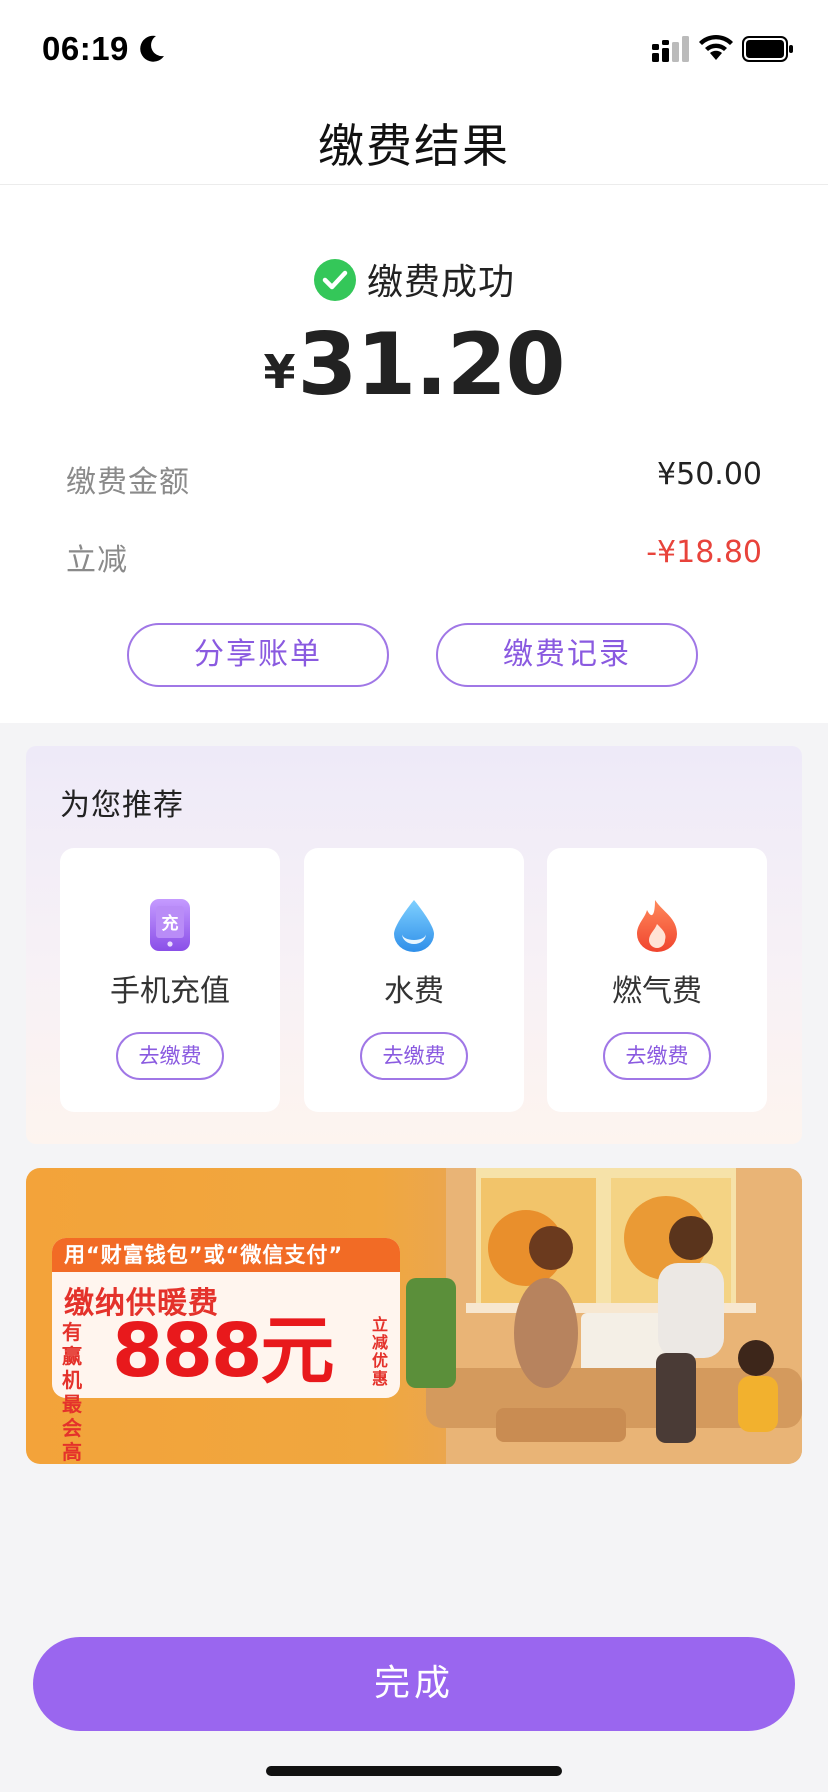  Describe the element at coordinates (704, 552) in the screenshot. I see `detail-value: -¥18.80` at that location.